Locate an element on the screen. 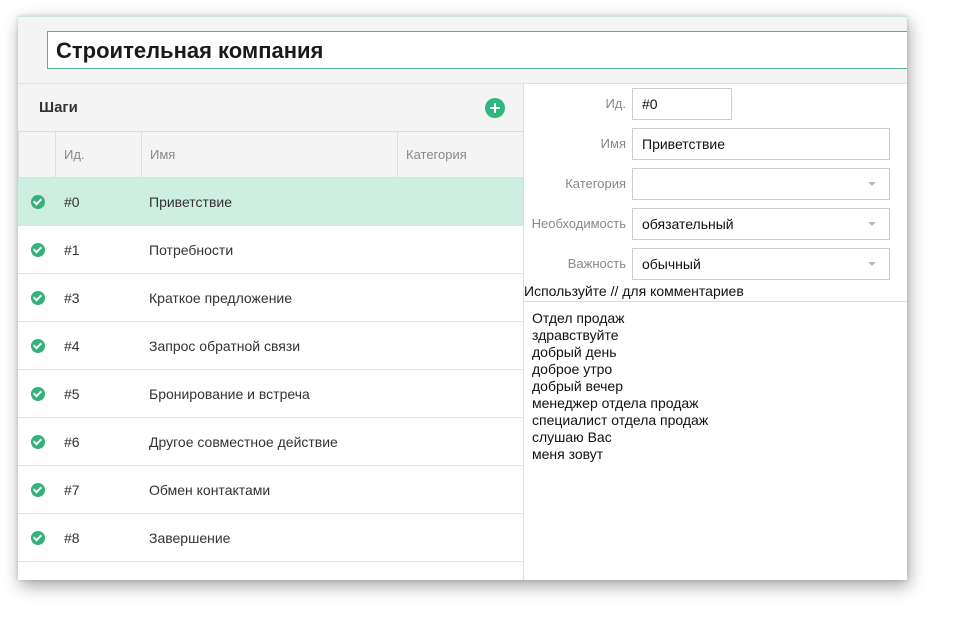  necessity-value: обязательный is located at coordinates (688, 224).